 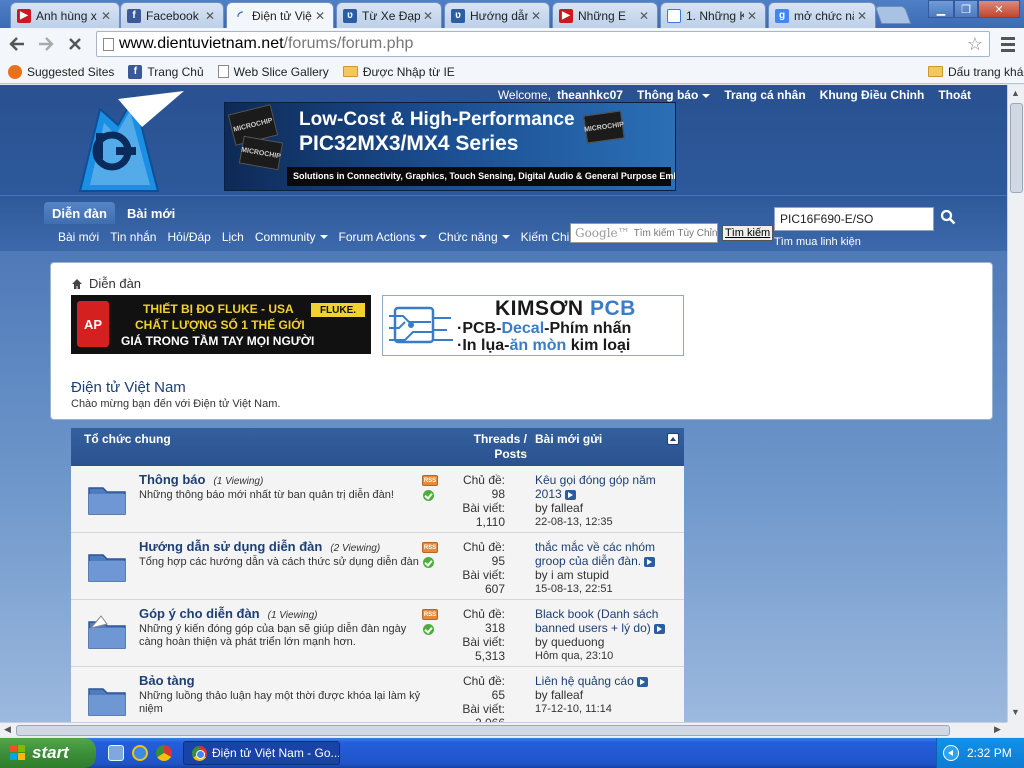 I want to click on facebook-icon: f, so click(x=134, y=15).